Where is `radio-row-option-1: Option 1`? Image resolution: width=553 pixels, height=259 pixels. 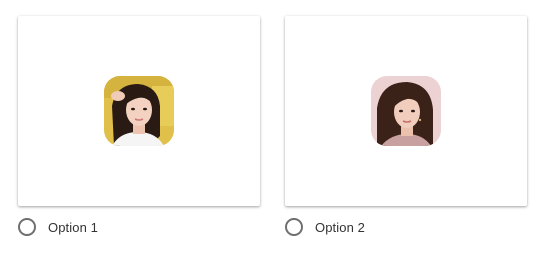
radio-row-option-1: Option 1 is located at coordinates (139, 227).